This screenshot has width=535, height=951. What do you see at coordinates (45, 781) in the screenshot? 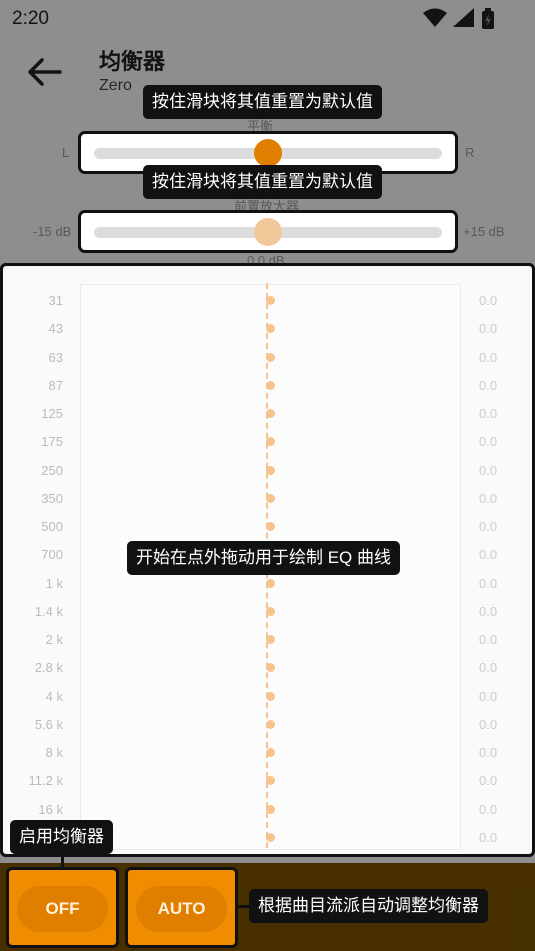
I see `eq-band-frequency: 11.2 k` at bounding box center [45, 781].